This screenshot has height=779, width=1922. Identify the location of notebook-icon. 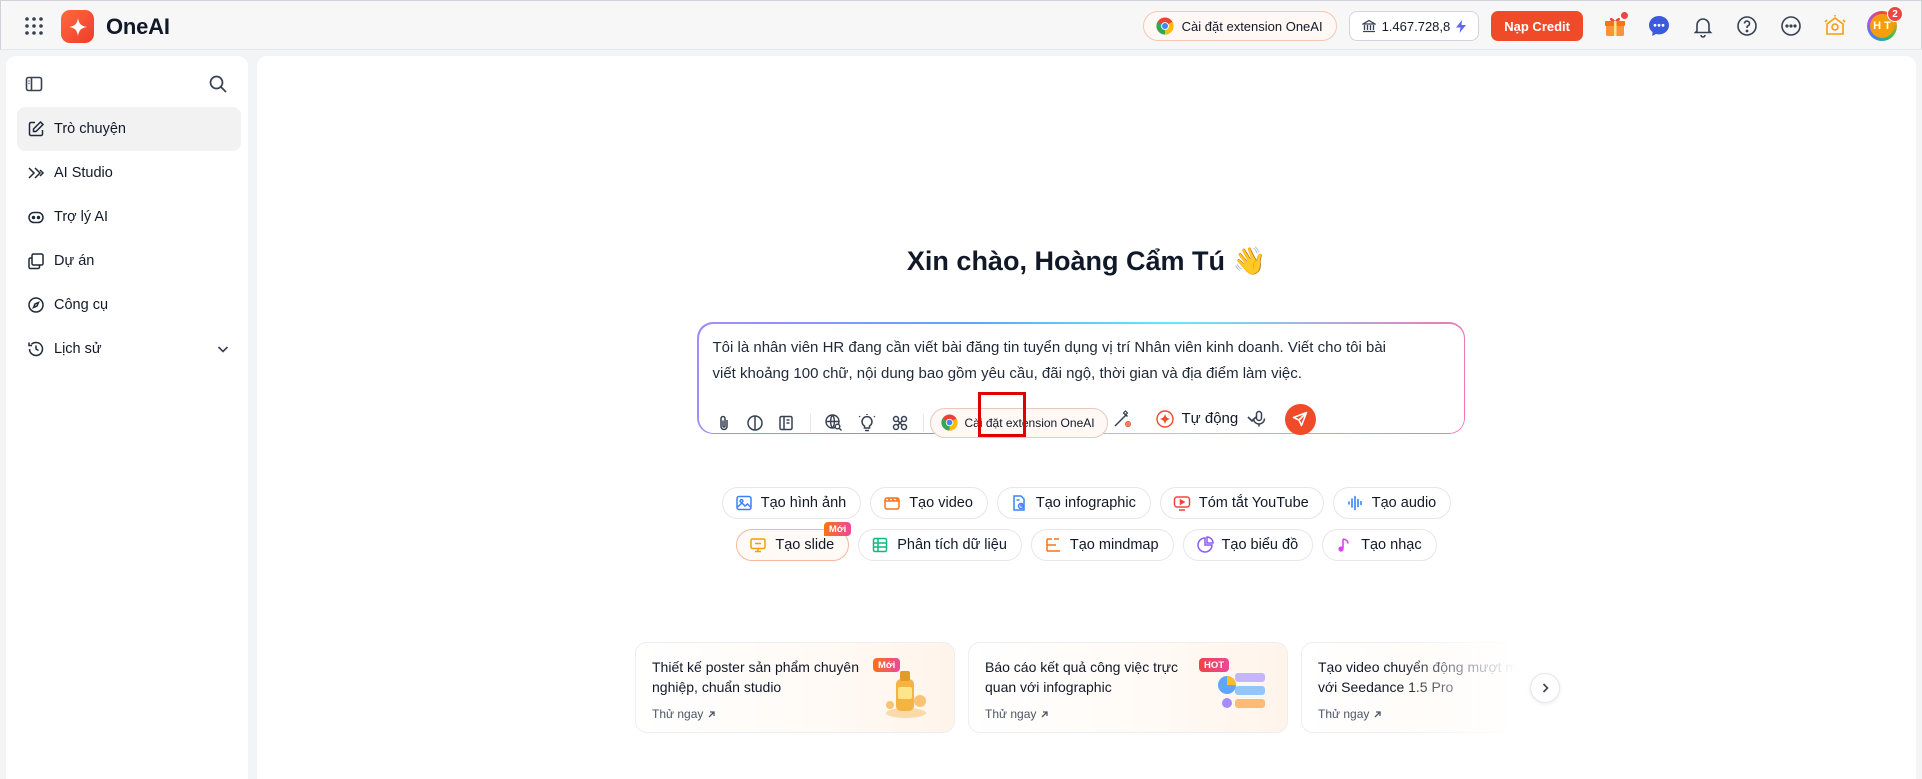
(786, 423).